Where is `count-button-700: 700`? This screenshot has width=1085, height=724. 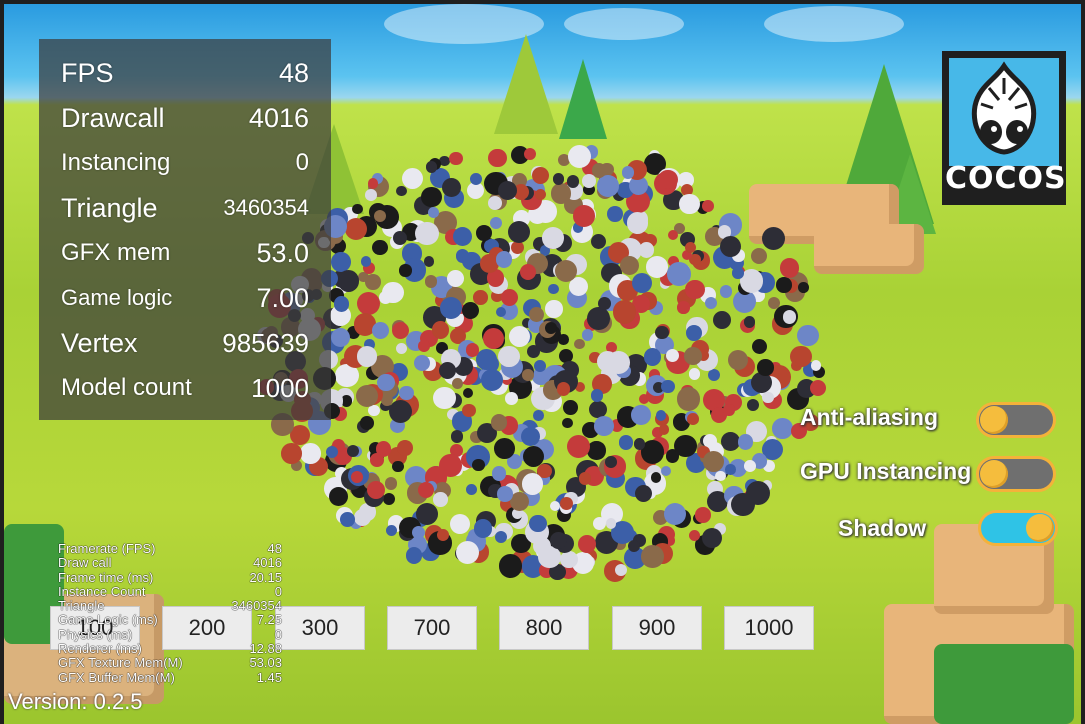
count-button-700: 700 is located at coordinates (432, 628).